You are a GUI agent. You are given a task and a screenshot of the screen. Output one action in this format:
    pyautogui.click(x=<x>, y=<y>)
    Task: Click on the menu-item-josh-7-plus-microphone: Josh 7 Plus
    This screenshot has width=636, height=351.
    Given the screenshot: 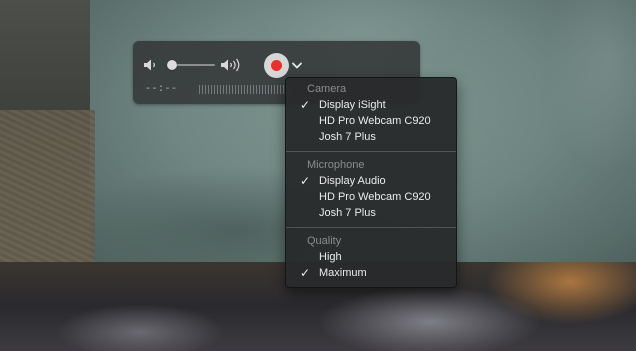 What is the action you would take?
    pyautogui.click(x=371, y=214)
    